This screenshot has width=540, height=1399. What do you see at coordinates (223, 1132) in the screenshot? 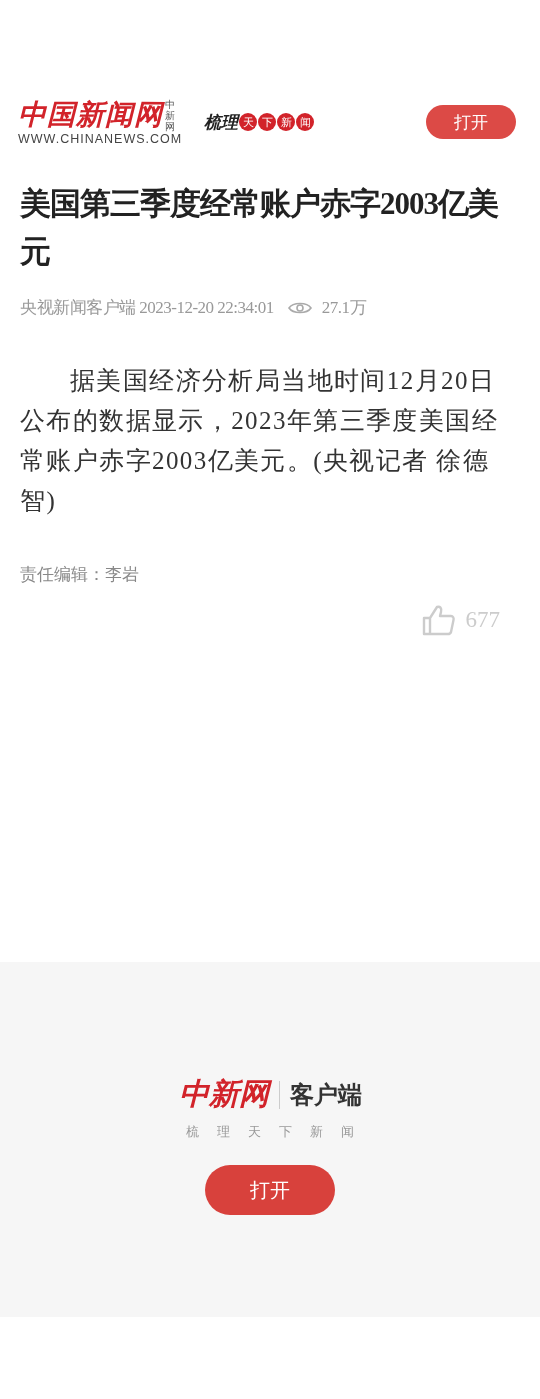
I see `tagline-char: 理` at bounding box center [223, 1132].